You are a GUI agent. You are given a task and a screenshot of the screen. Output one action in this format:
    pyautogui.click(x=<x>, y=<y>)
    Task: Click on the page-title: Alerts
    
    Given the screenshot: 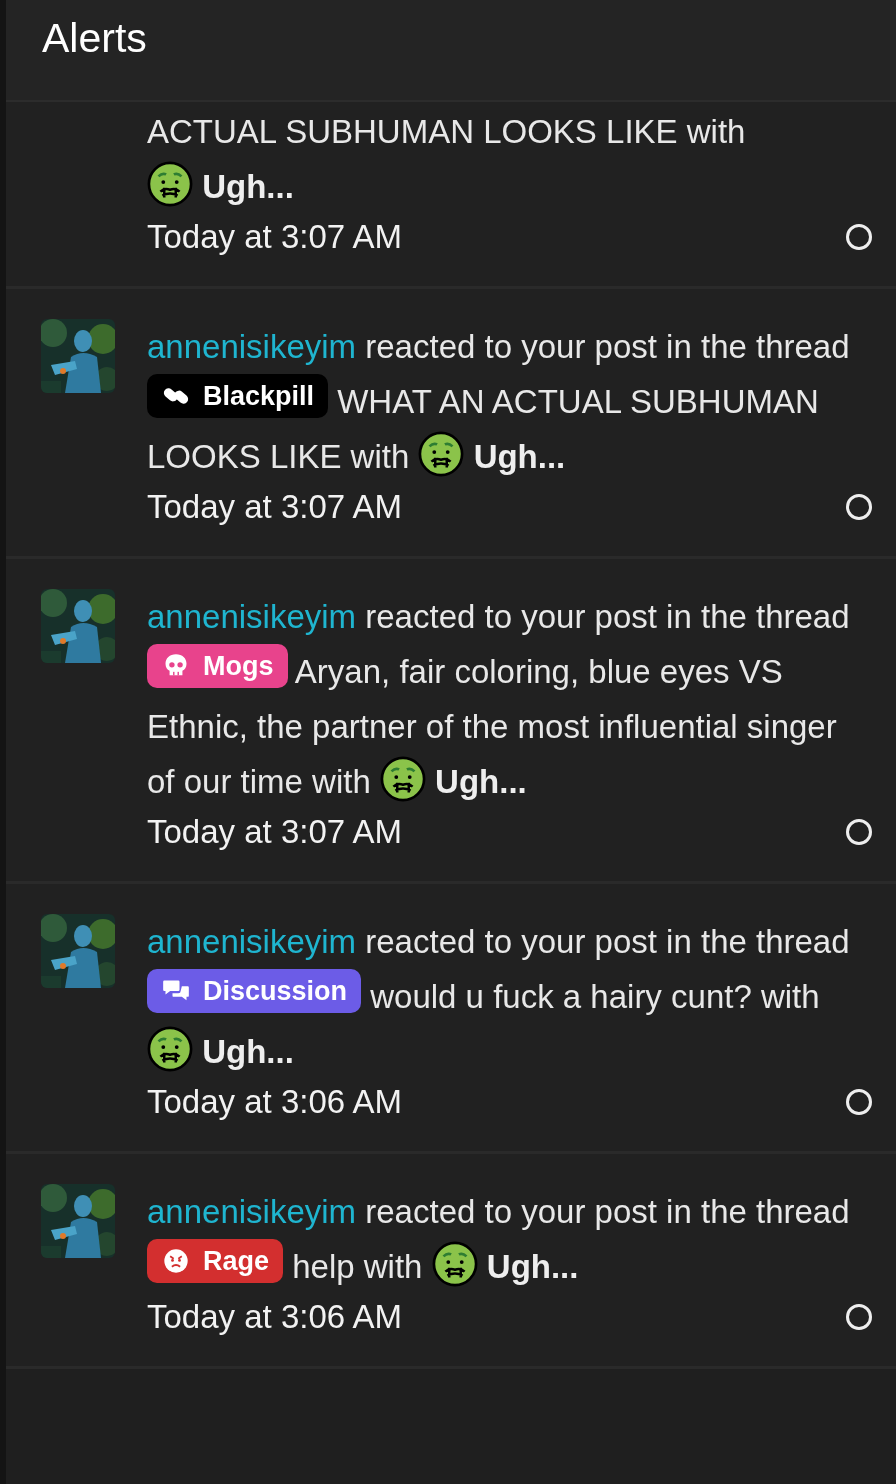 What is the action you would take?
    pyautogui.click(x=94, y=38)
    